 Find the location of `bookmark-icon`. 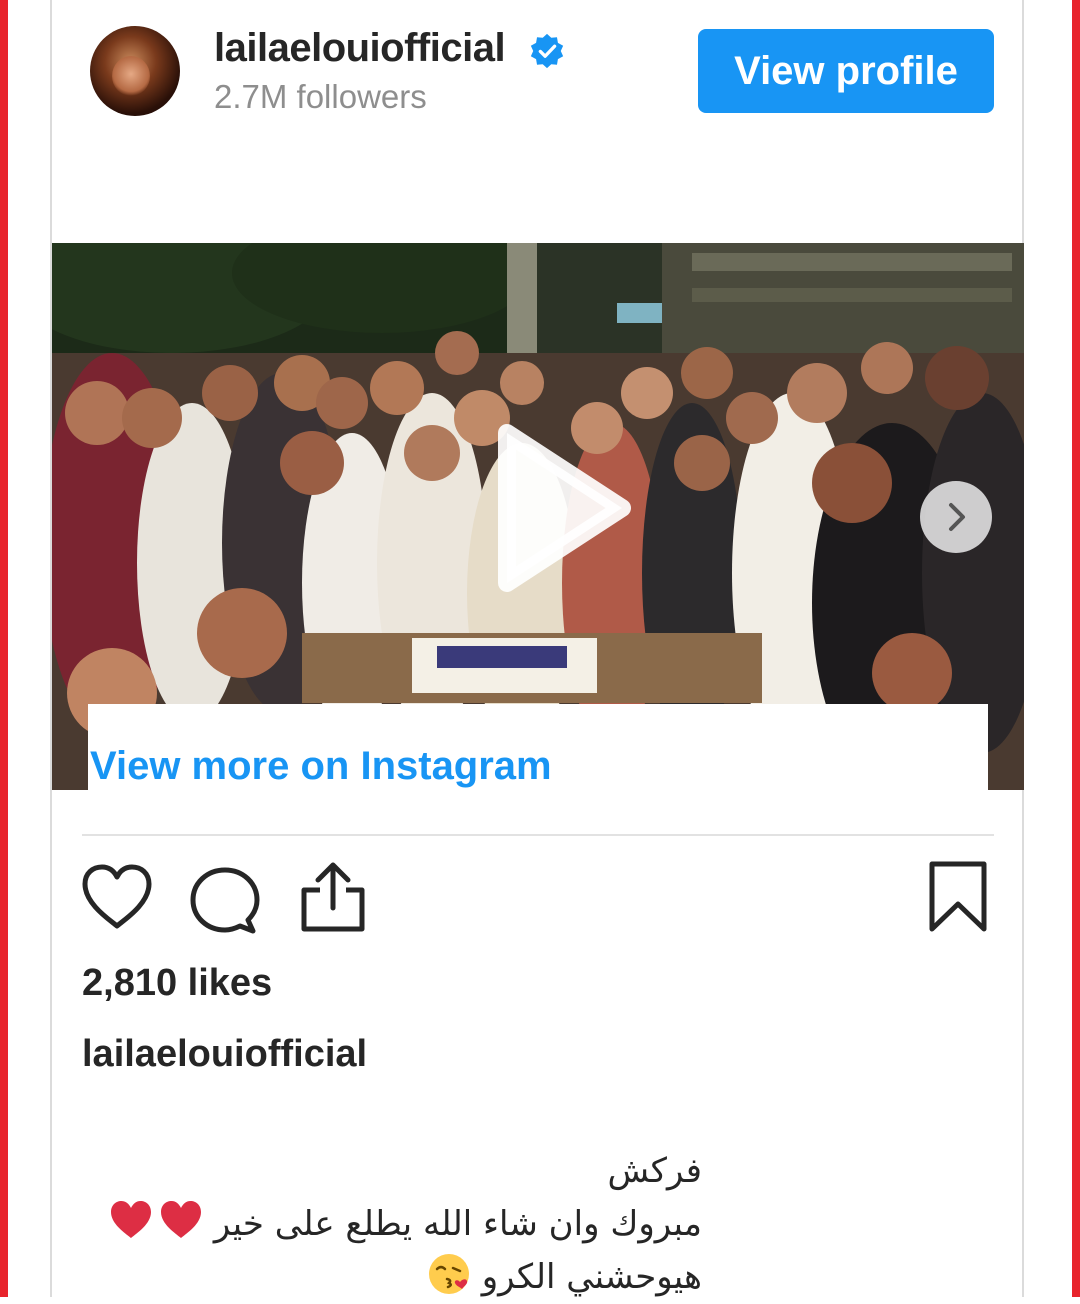

bookmark-icon is located at coordinates (958, 897).